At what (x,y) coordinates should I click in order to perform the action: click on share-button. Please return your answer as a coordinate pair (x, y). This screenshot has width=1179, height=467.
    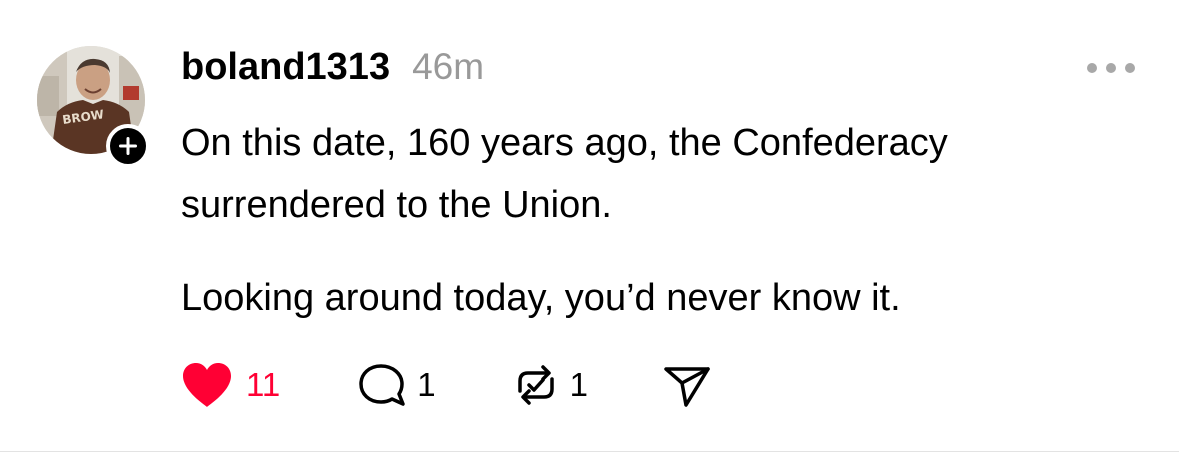
    Looking at the image, I should click on (687, 385).